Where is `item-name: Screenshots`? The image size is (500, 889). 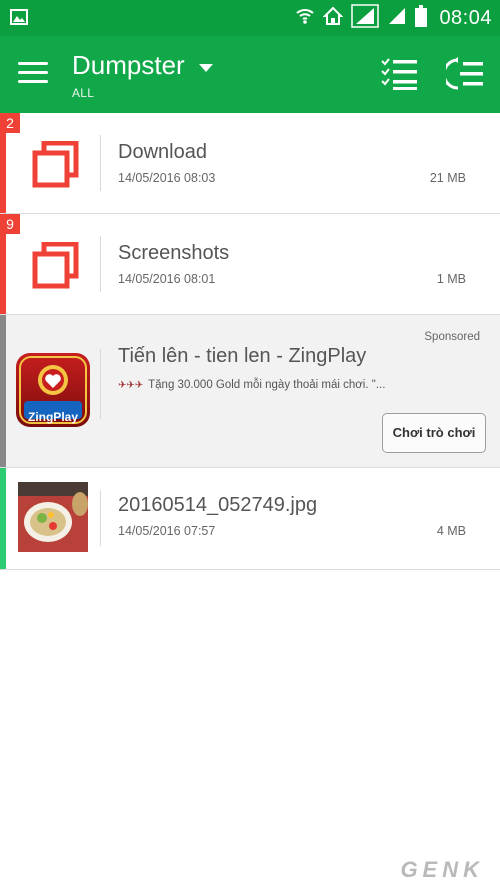
item-name: Screenshots is located at coordinates (174, 253).